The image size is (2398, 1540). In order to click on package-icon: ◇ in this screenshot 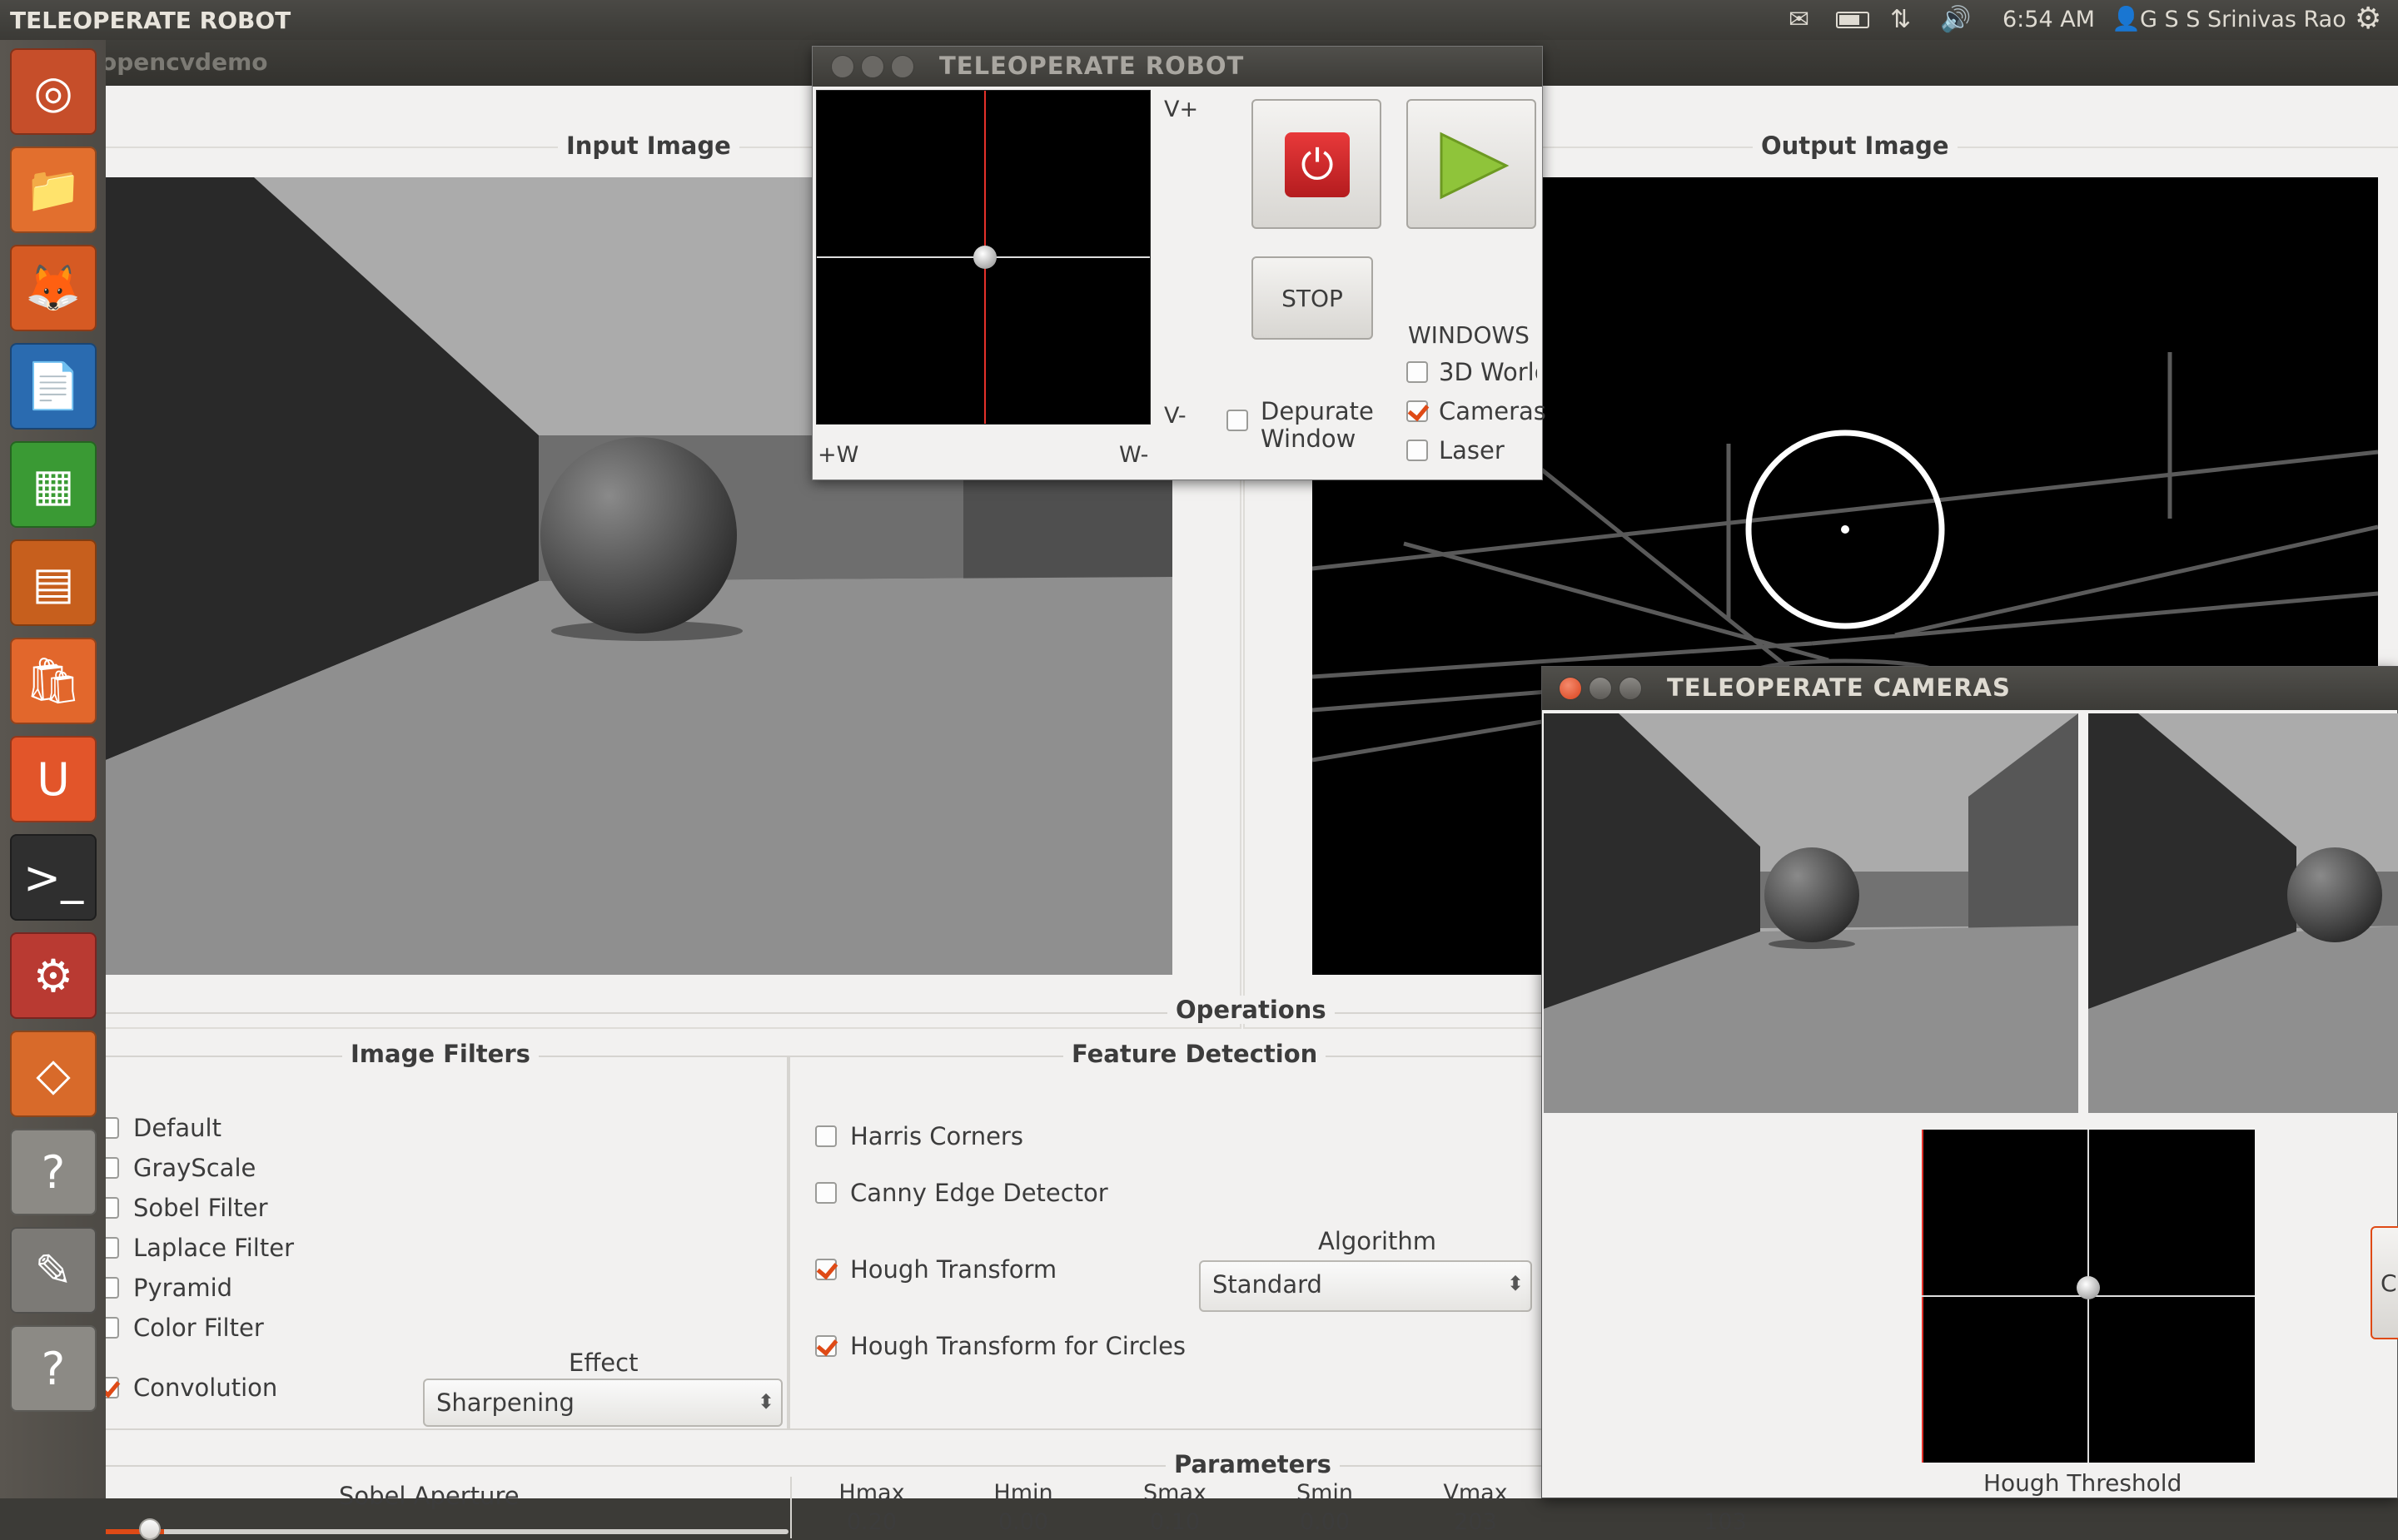, I will do `click(53, 1074)`.